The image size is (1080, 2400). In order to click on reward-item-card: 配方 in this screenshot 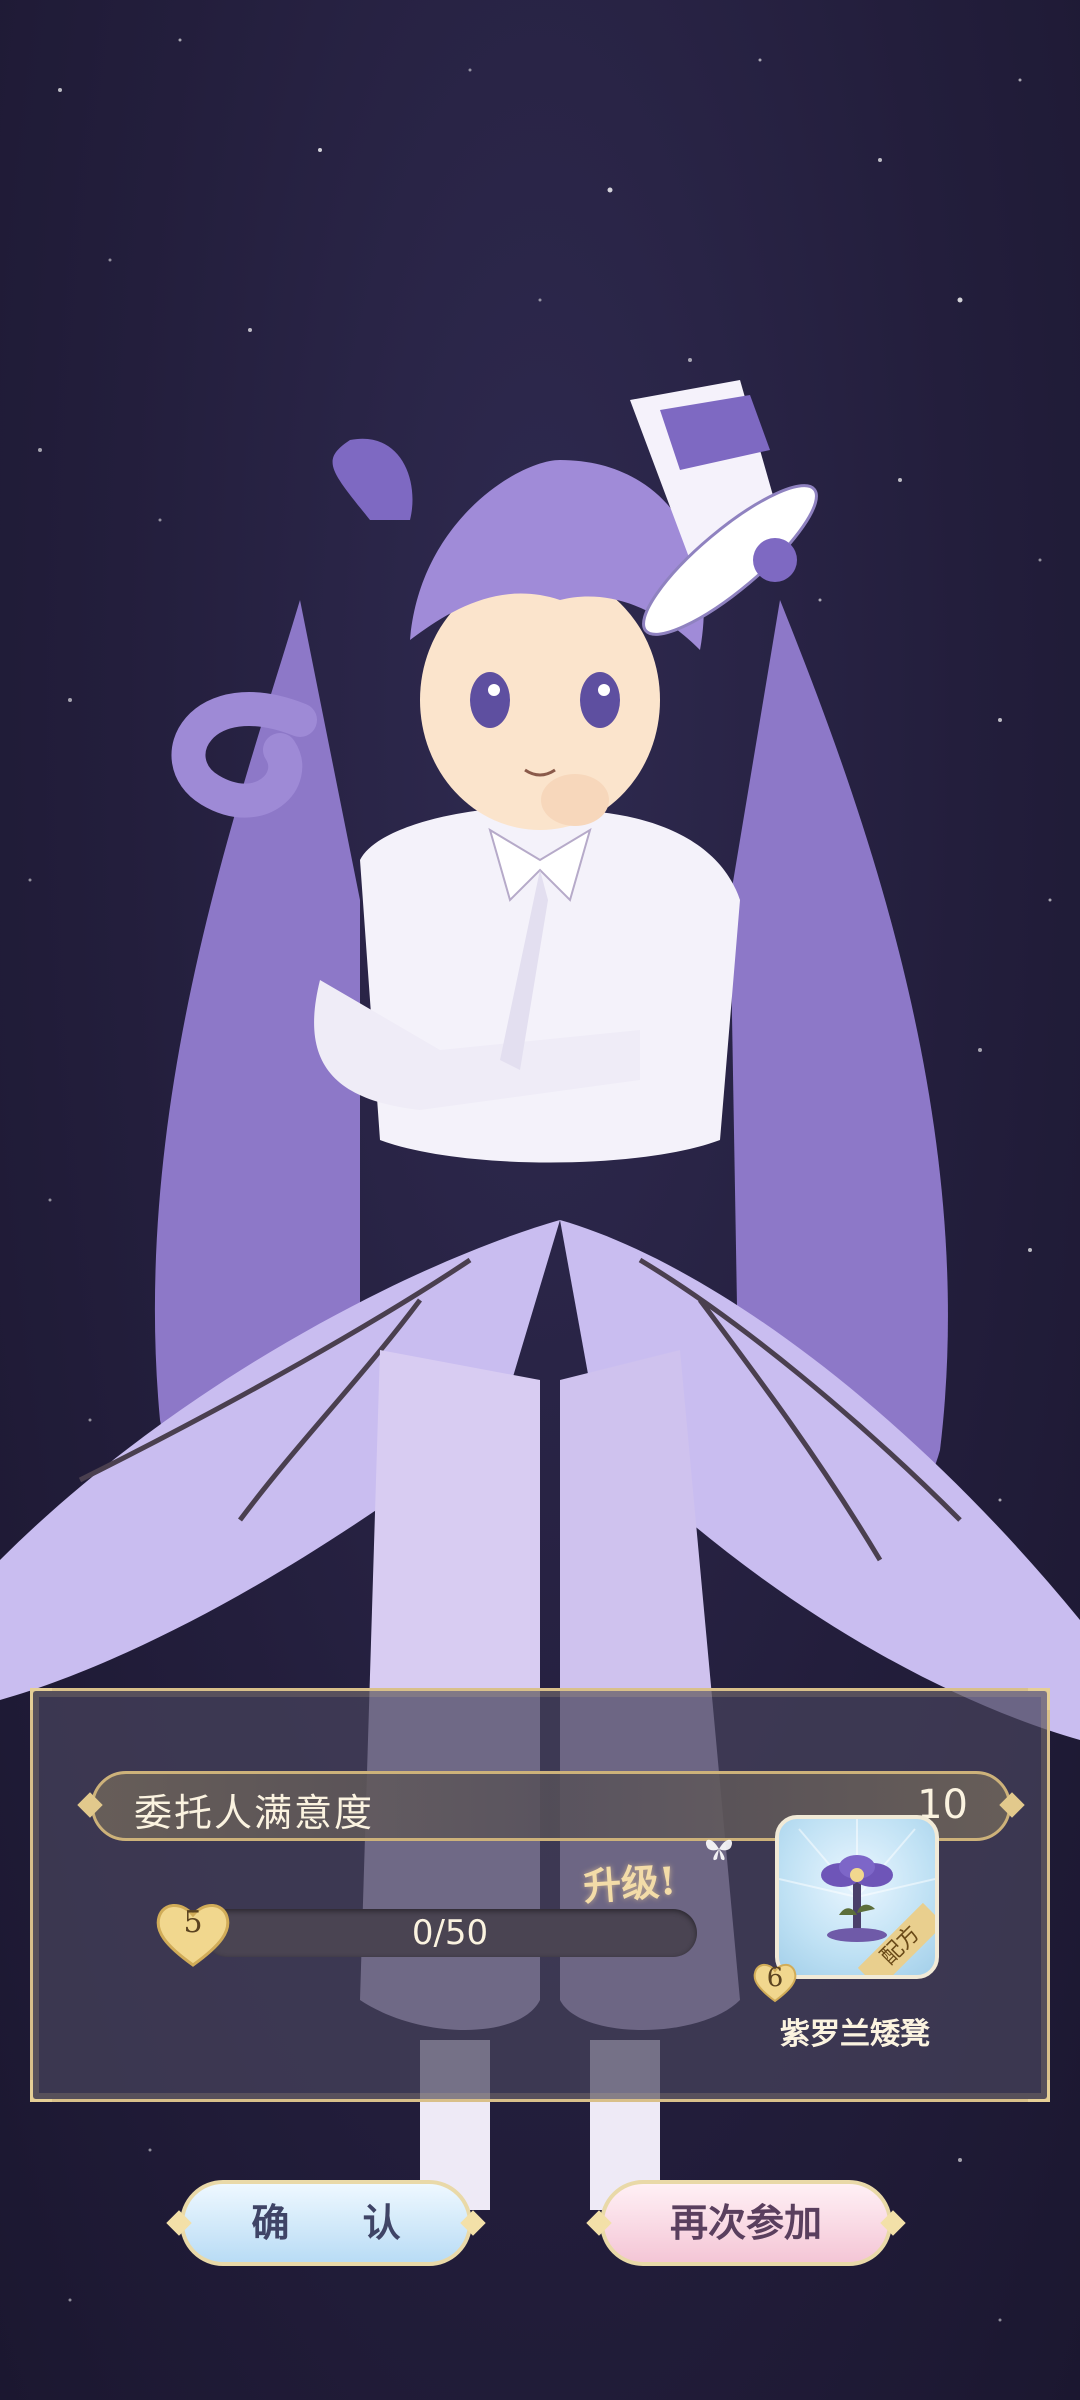, I will do `click(857, 1897)`.